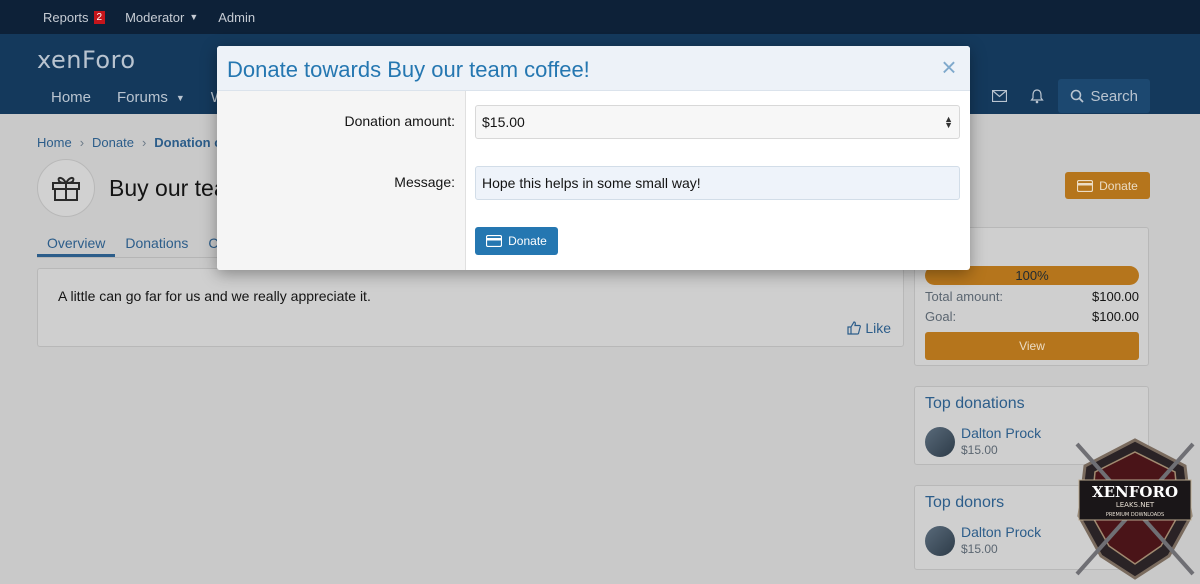 The height and width of the screenshot is (584, 1200). What do you see at coordinates (194, 17) in the screenshot?
I see `caret-down-icon: ▼` at bounding box center [194, 17].